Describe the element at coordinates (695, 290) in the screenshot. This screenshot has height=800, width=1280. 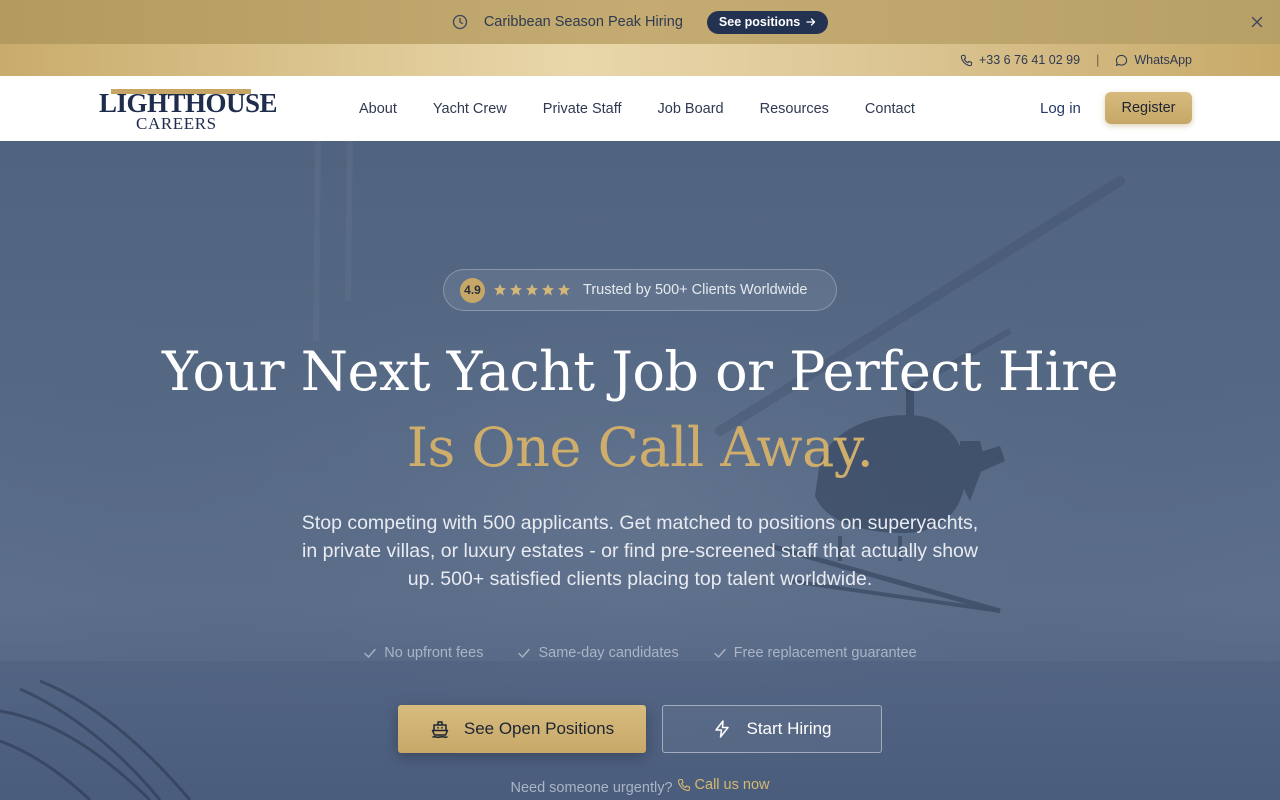
I see `rating-text: Trusted by 500+ Clients Worldwide` at that location.